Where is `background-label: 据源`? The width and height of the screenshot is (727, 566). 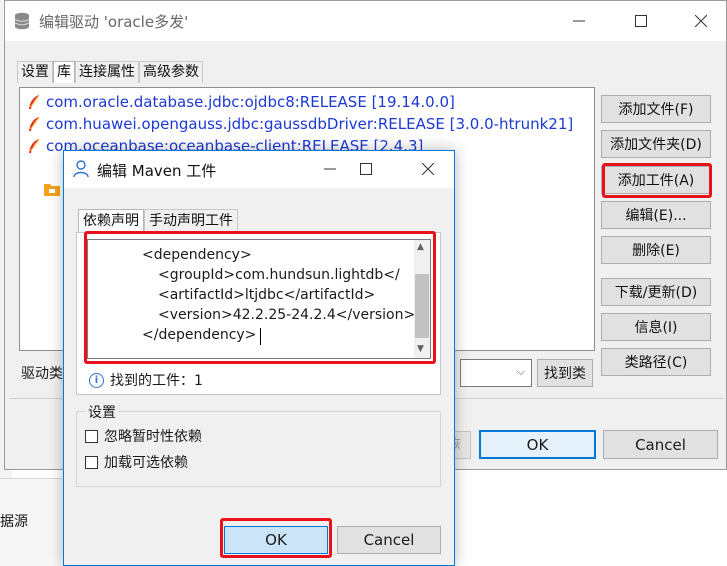
background-label: 据源 is located at coordinates (14, 522).